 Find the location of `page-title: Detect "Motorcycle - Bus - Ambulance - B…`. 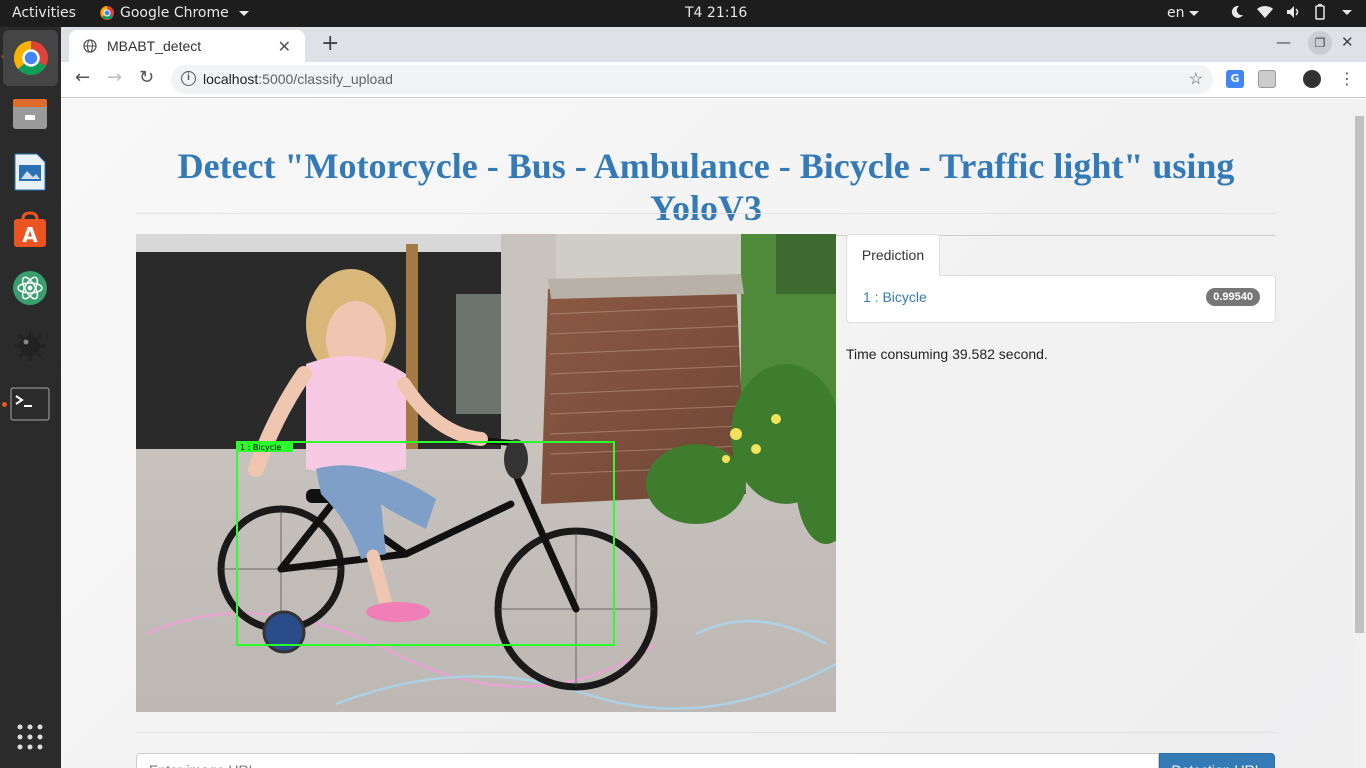

page-title: Detect "Motorcycle - Bus - Ambulance - B… is located at coordinates (706, 190).